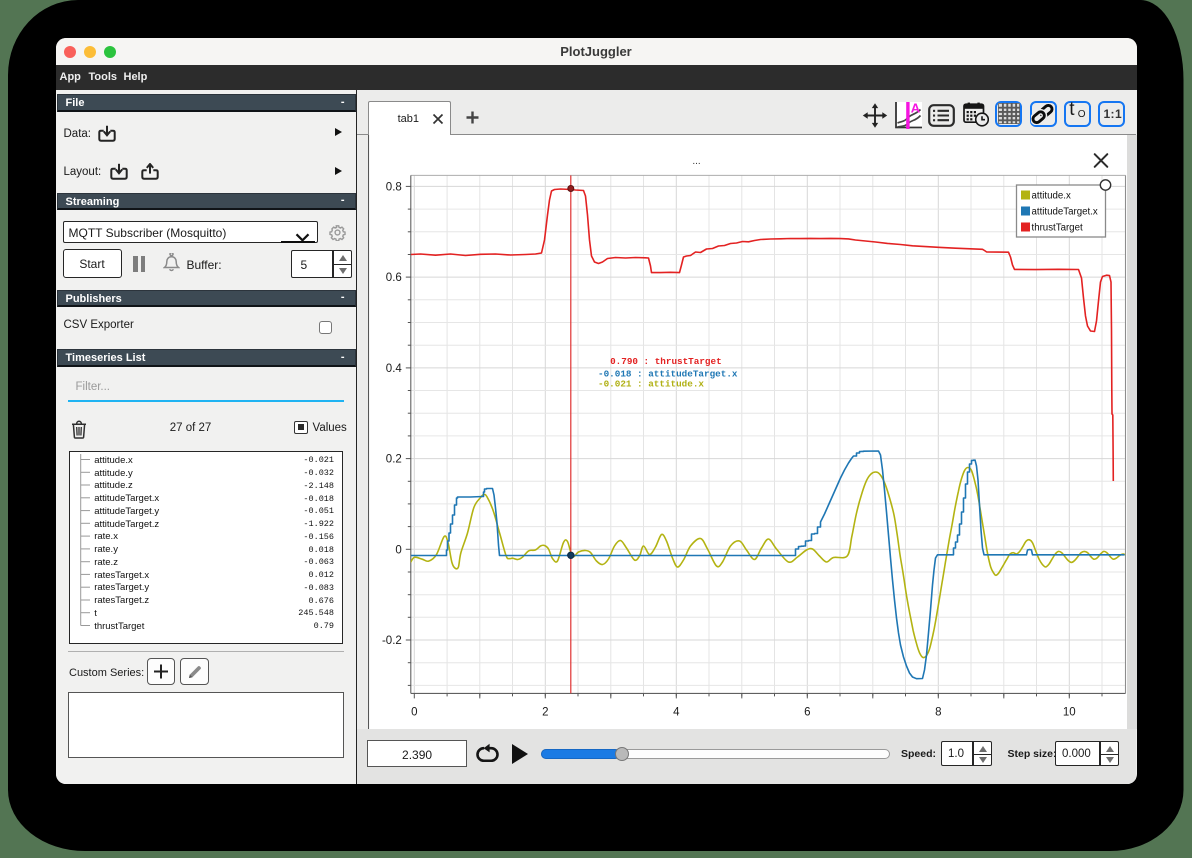  What do you see at coordinates (545, 712) in the screenshot?
I see `svg-text: 2` at bounding box center [545, 712].